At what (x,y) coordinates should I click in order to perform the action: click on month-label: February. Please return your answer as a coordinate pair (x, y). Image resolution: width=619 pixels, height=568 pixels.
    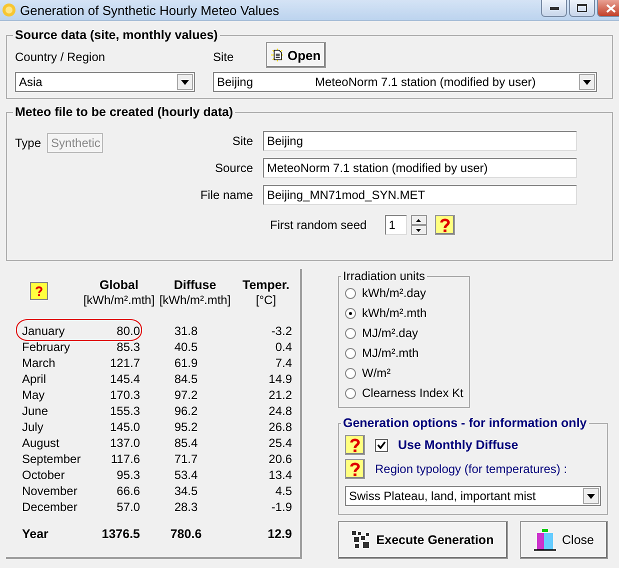
    Looking at the image, I should click on (47, 347).